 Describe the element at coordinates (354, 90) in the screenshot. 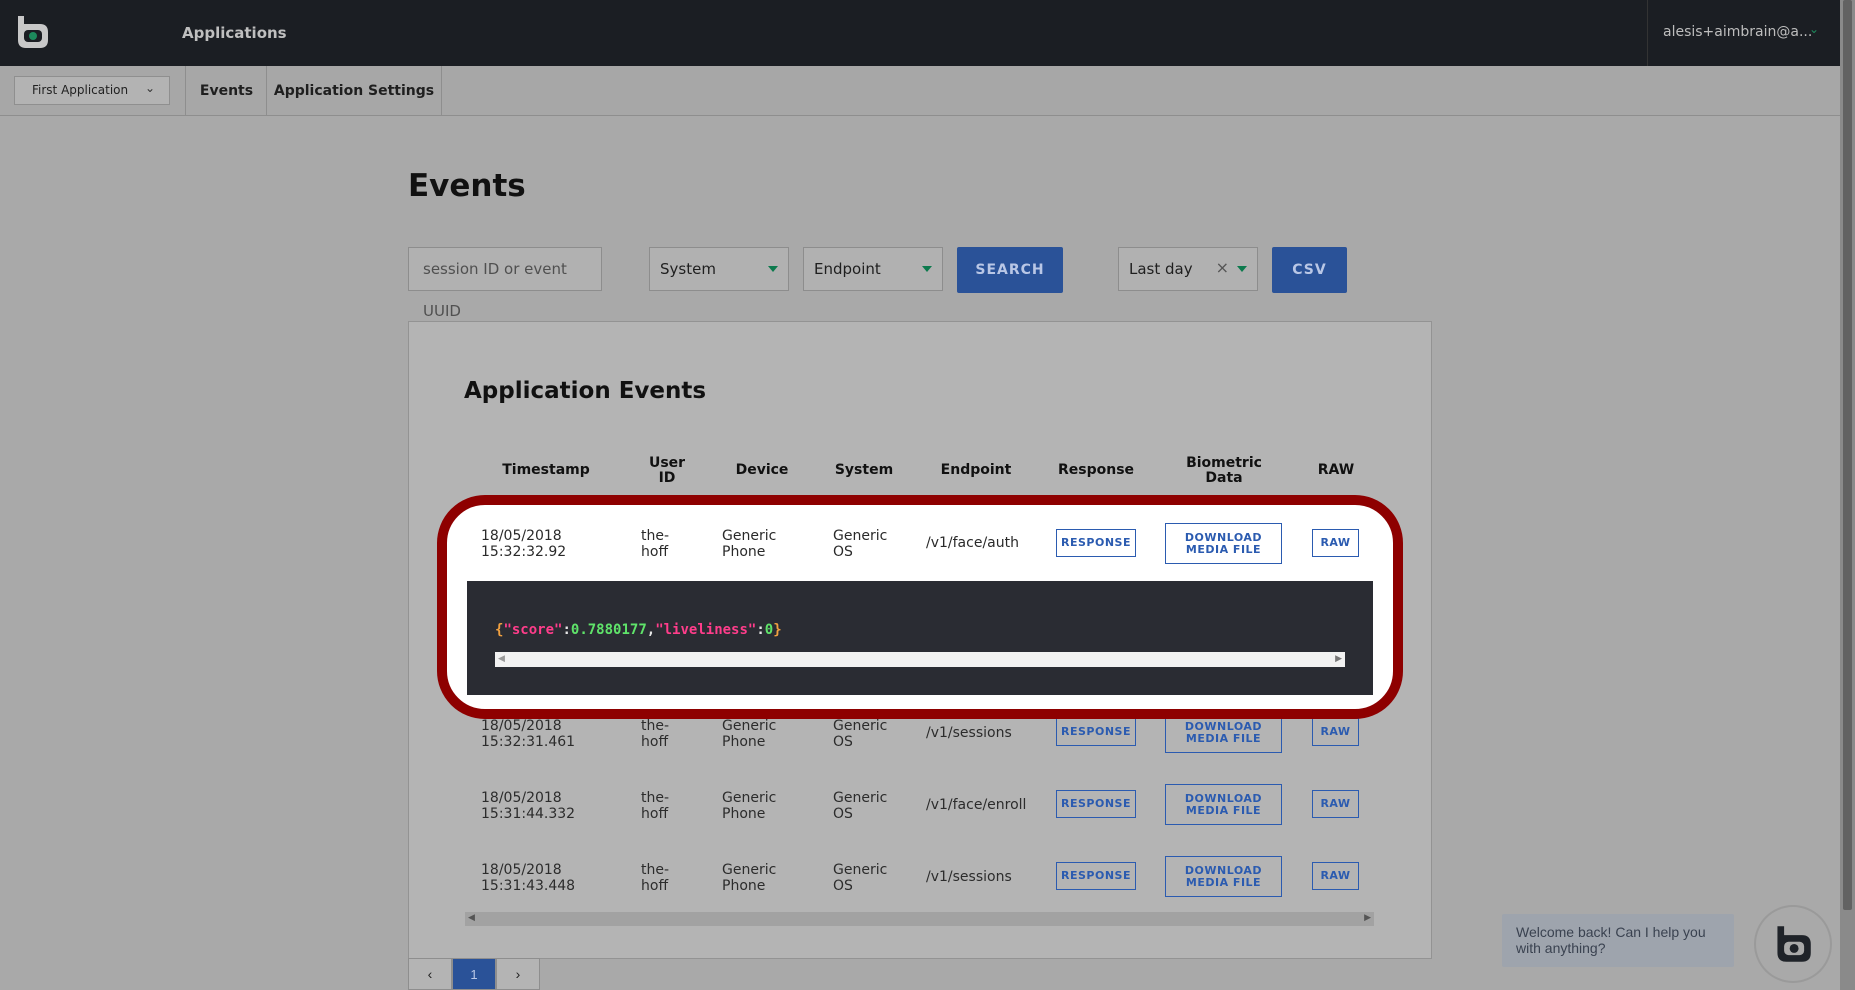

I see `tab-application-settings: Application Settings` at that location.